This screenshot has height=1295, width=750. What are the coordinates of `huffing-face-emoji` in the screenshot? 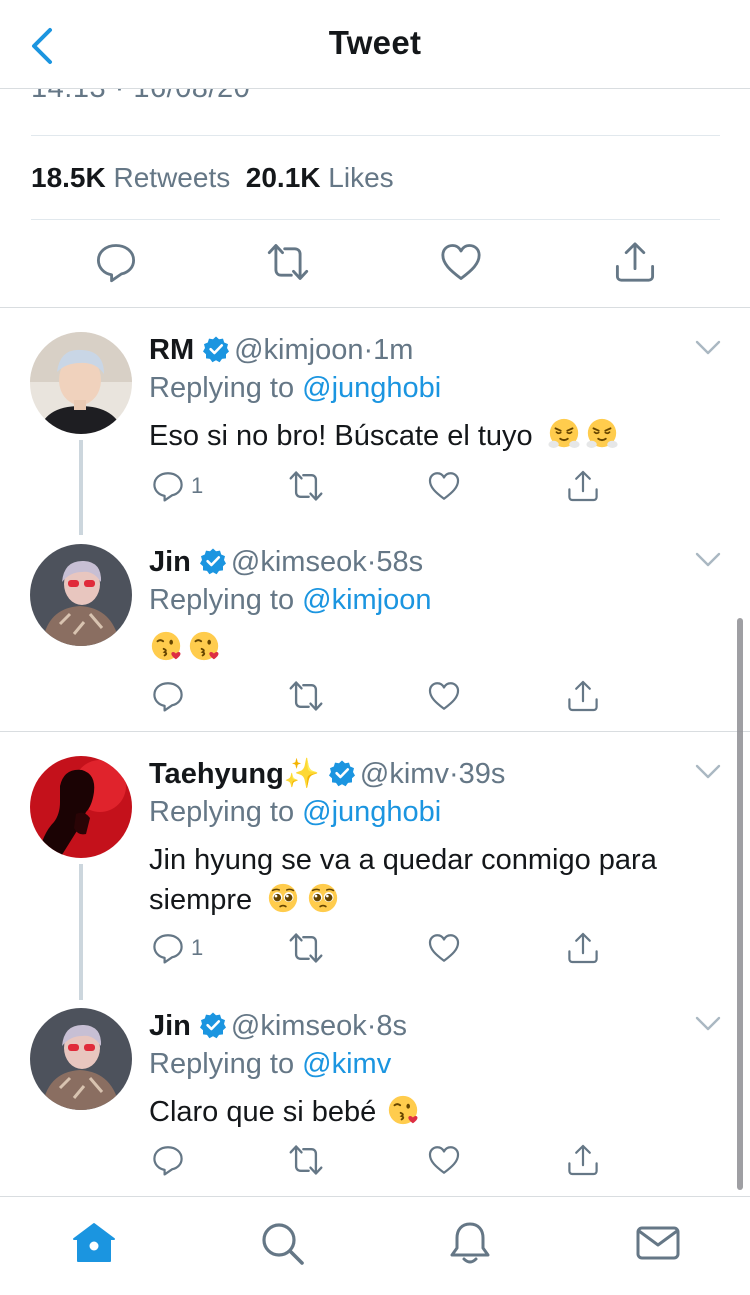 It's located at (564, 434).